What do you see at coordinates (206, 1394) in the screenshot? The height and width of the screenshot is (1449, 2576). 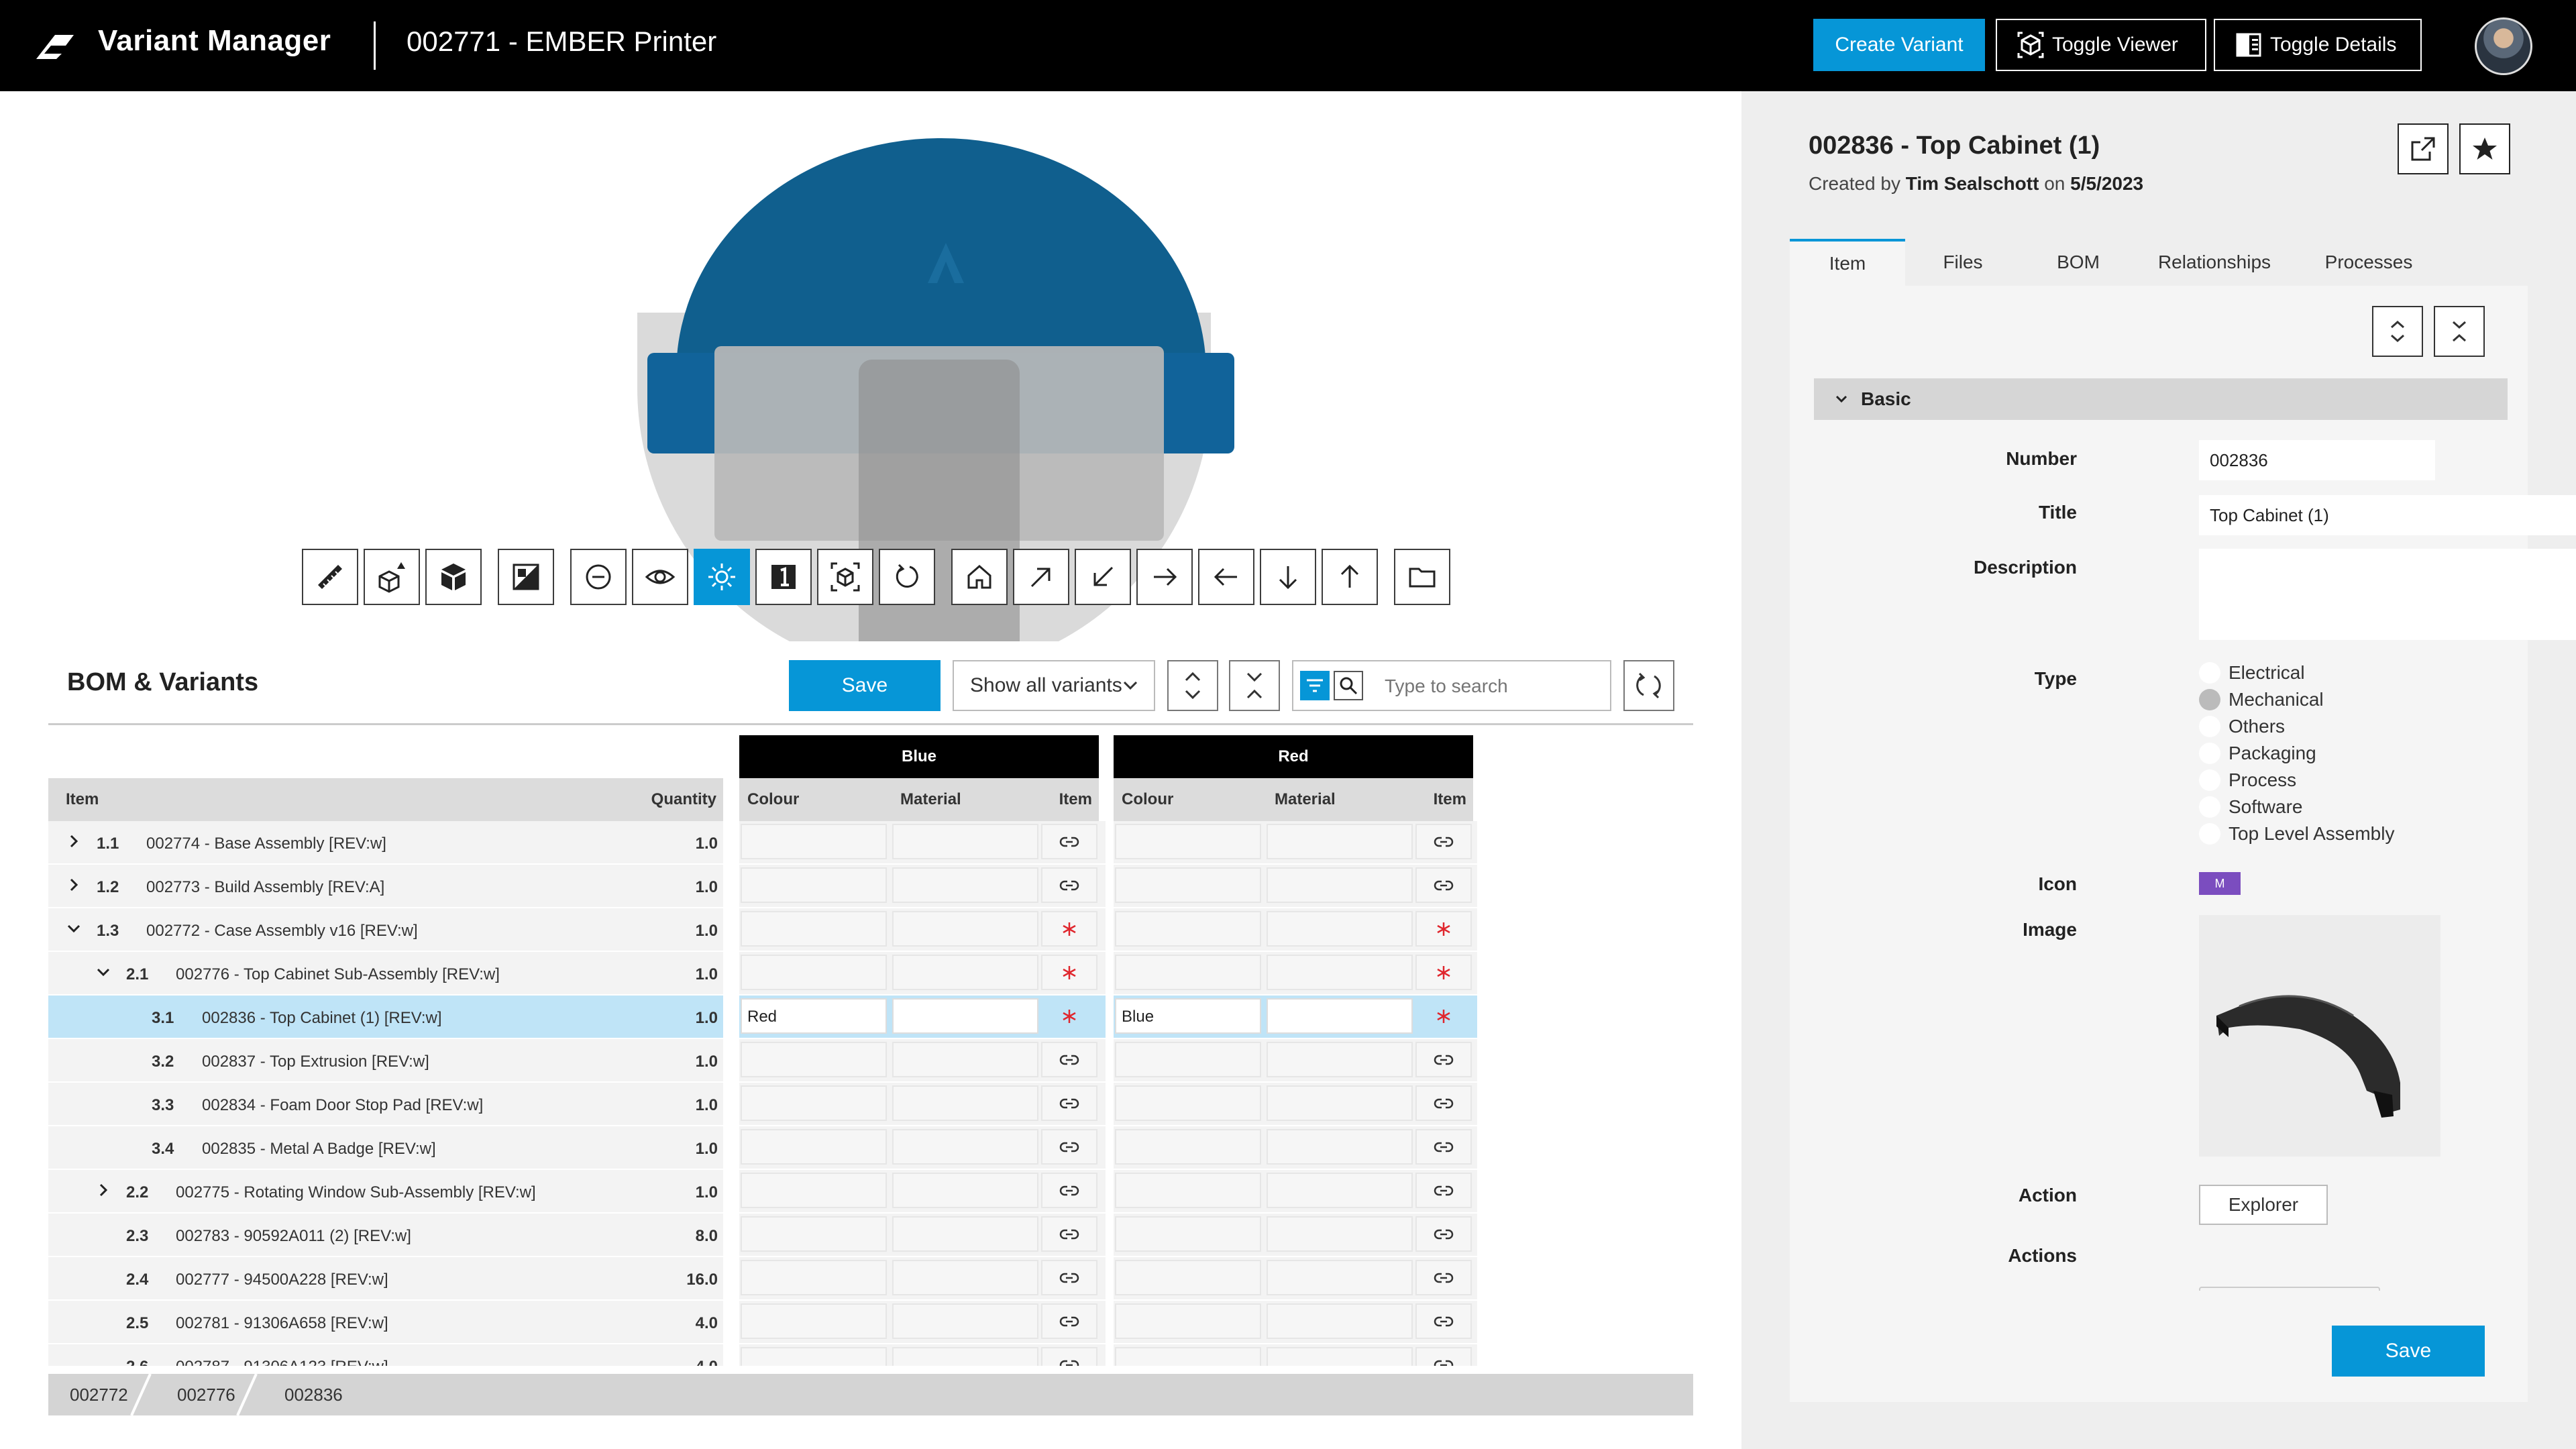 I see `breadcrumb-item: 002776` at bounding box center [206, 1394].